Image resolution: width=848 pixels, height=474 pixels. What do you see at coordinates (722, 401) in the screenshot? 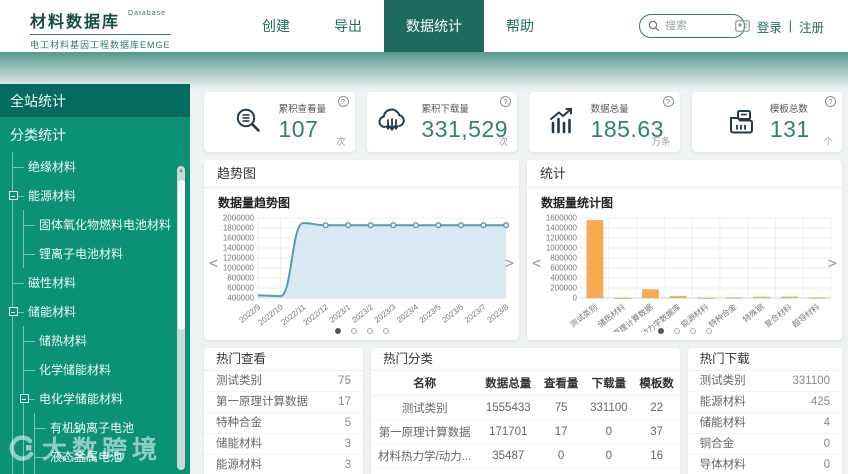
I see `item-name: 能源材料` at bounding box center [722, 401].